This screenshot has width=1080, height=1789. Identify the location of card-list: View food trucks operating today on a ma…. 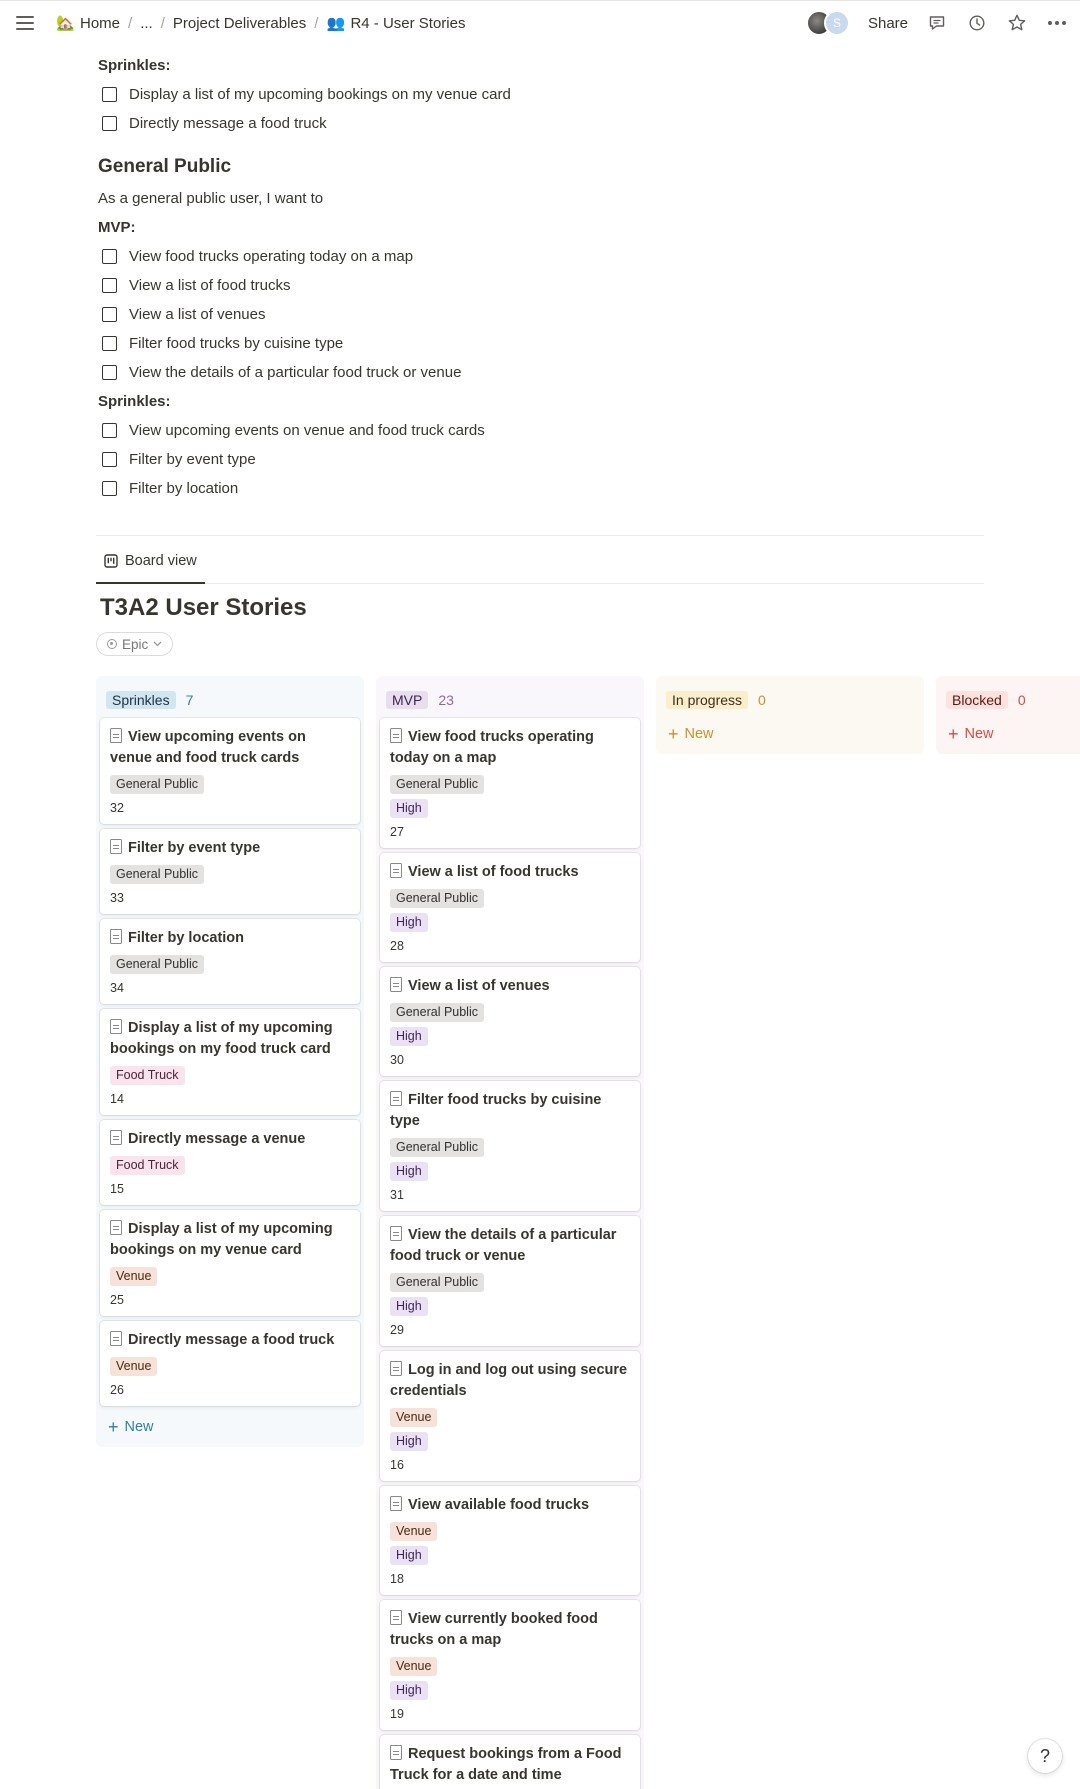
(510, 1253).